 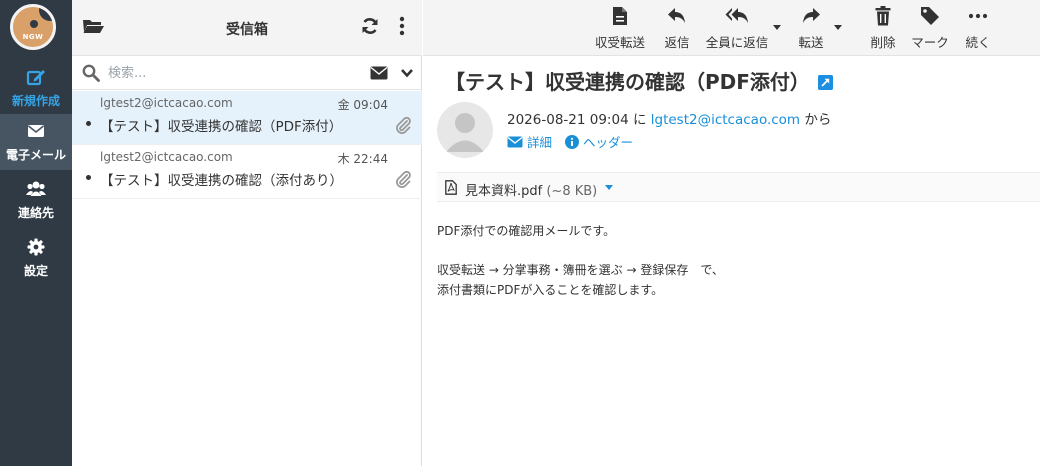 What do you see at coordinates (572, 191) in the screenshot?
I see `attachment-size: (~8 KB)` at bounding box center [572, 191].